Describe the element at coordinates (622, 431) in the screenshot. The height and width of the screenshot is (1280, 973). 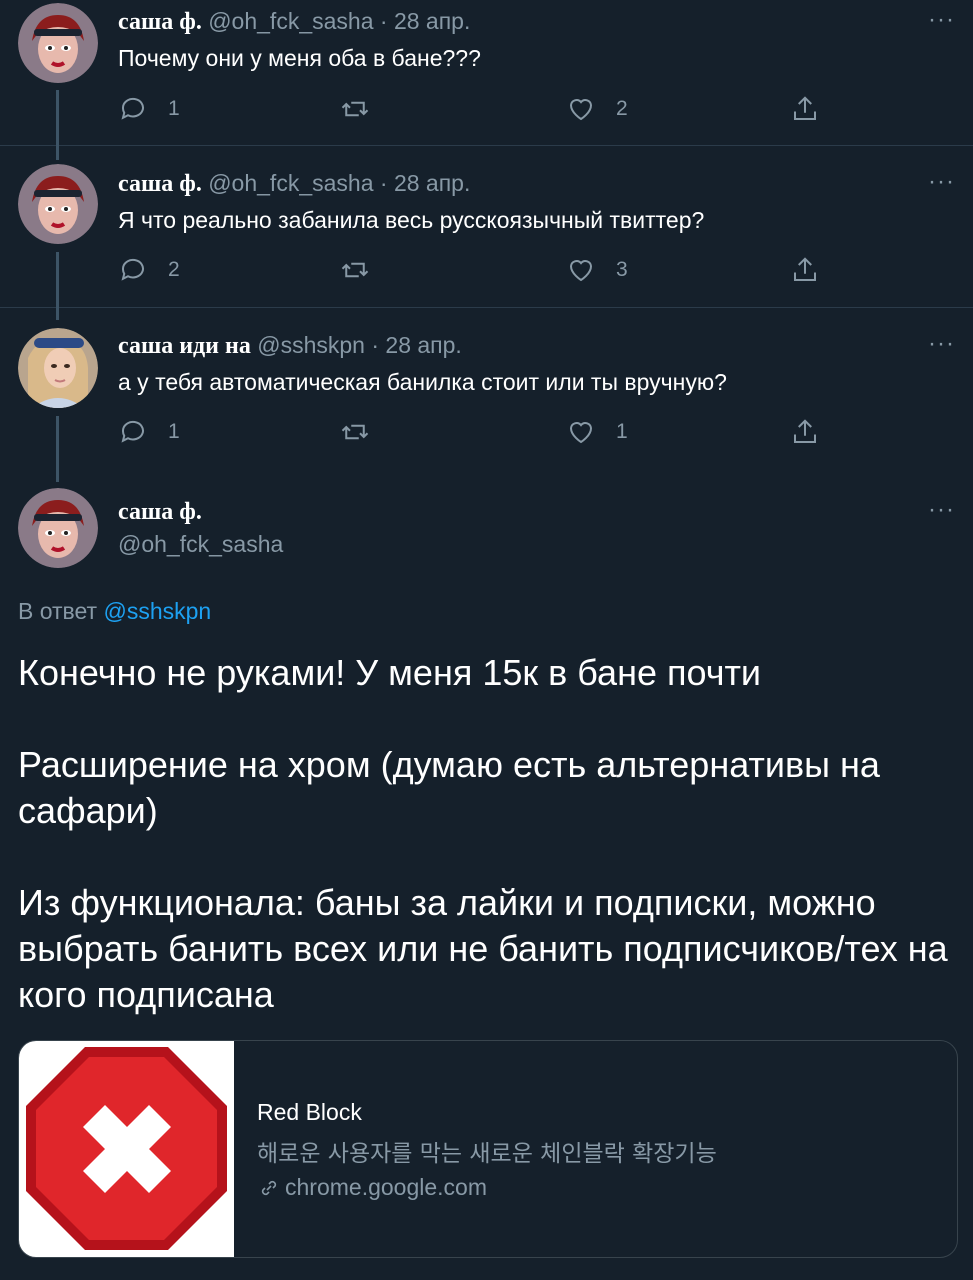
I see `like-count: 1` at that location.